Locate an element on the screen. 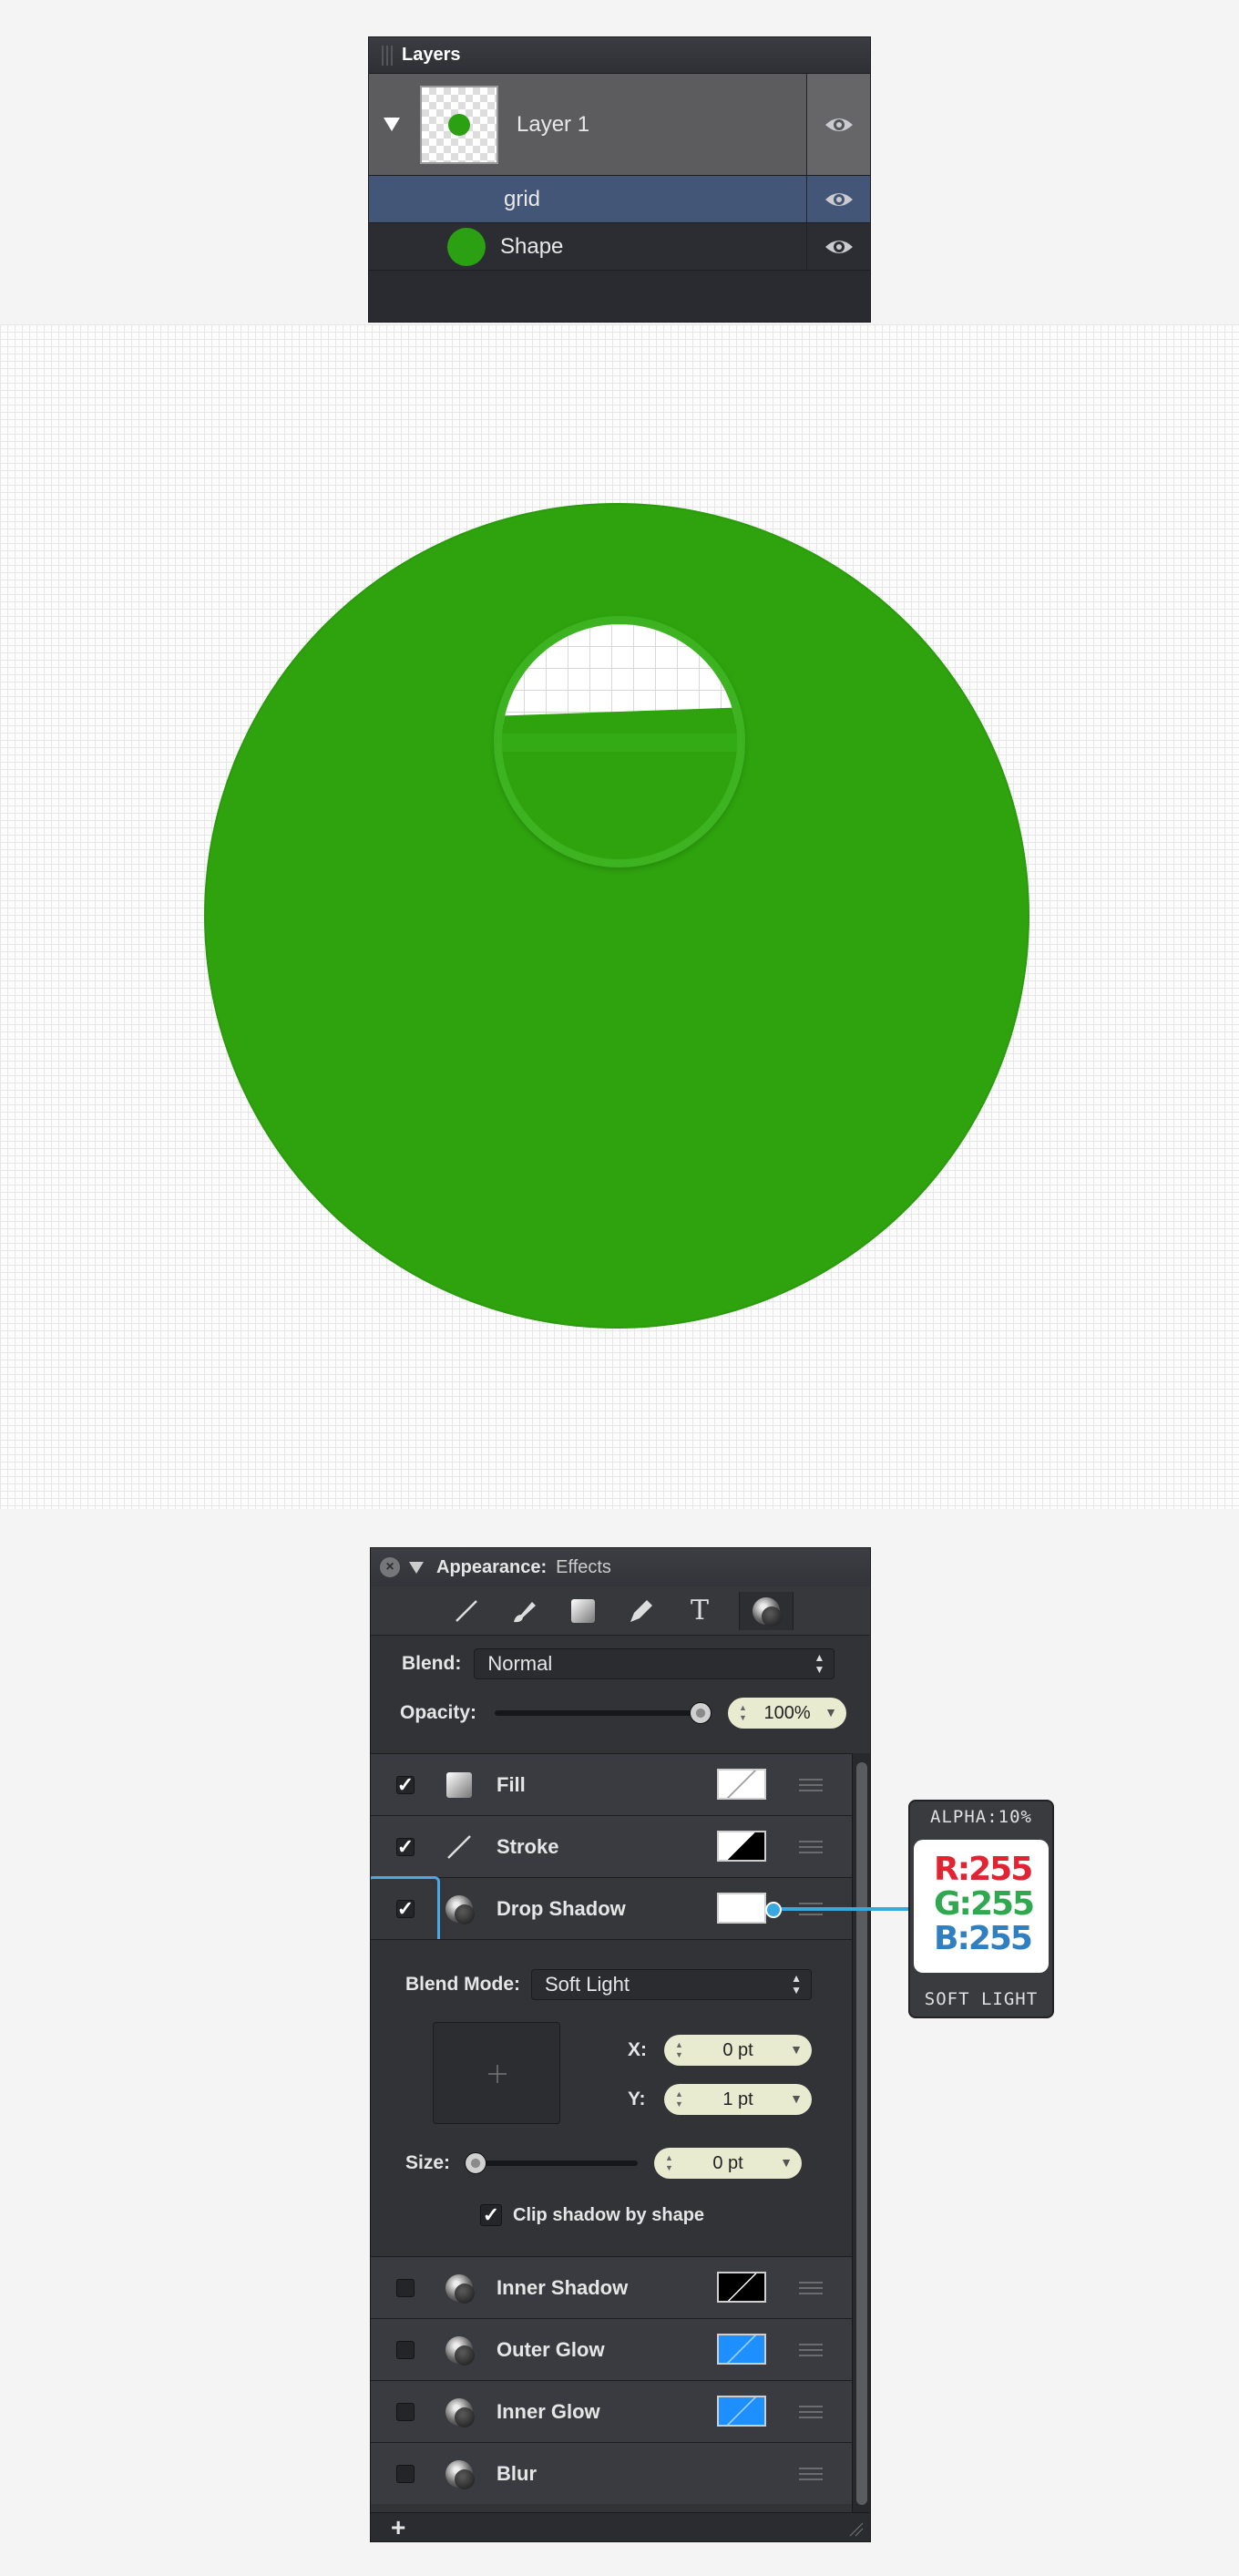  brush-icon is located at coordinates (525, 1611).